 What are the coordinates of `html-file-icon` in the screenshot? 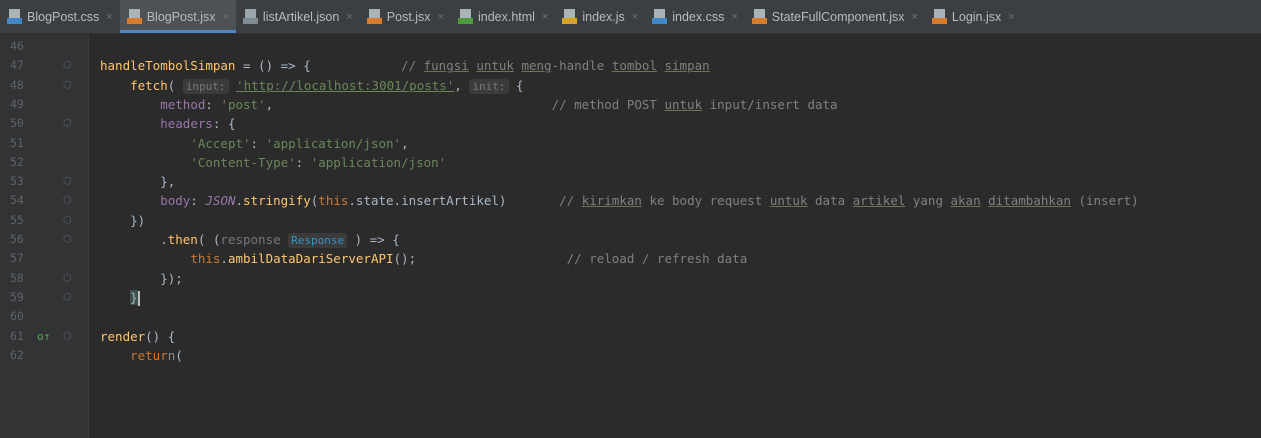 It's located at (465, 16).